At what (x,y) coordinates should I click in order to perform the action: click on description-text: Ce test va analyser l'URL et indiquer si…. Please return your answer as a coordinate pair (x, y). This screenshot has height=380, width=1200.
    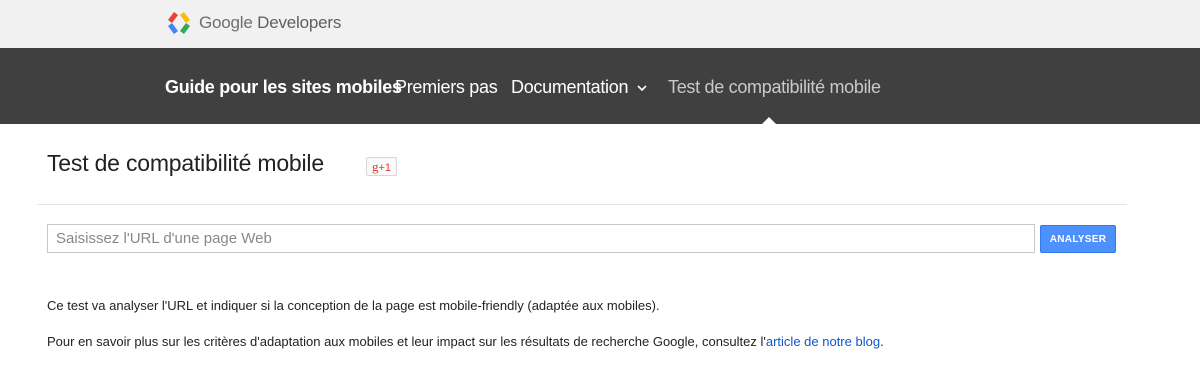
    Looking at the image, I should click on (353, 305).